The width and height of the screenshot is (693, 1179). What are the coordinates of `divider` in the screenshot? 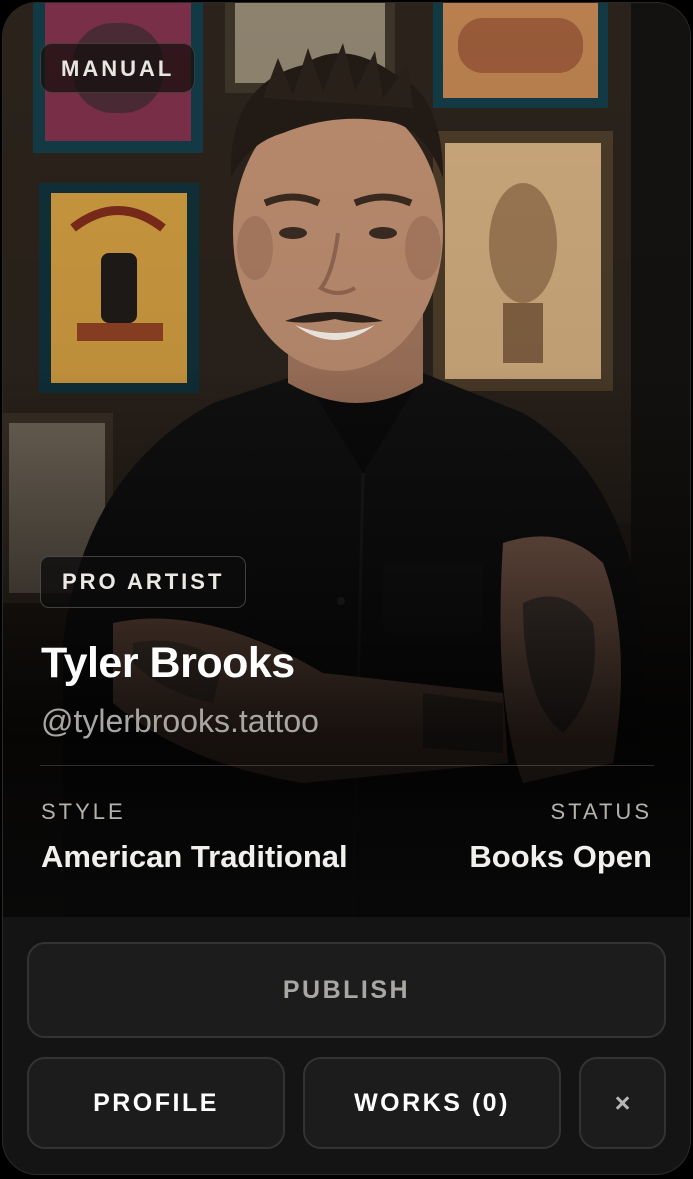 It's located at (347, 765).